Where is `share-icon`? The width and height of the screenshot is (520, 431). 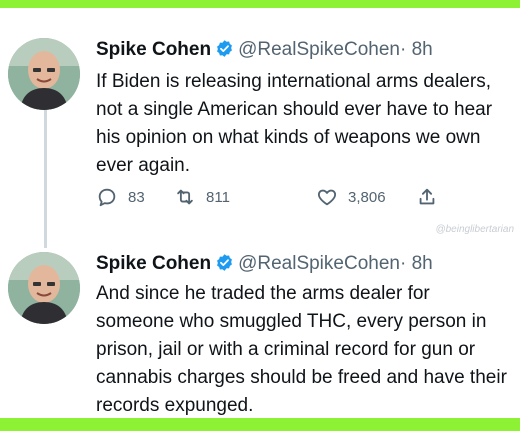
share-icon is located at coordinates (427, 196).